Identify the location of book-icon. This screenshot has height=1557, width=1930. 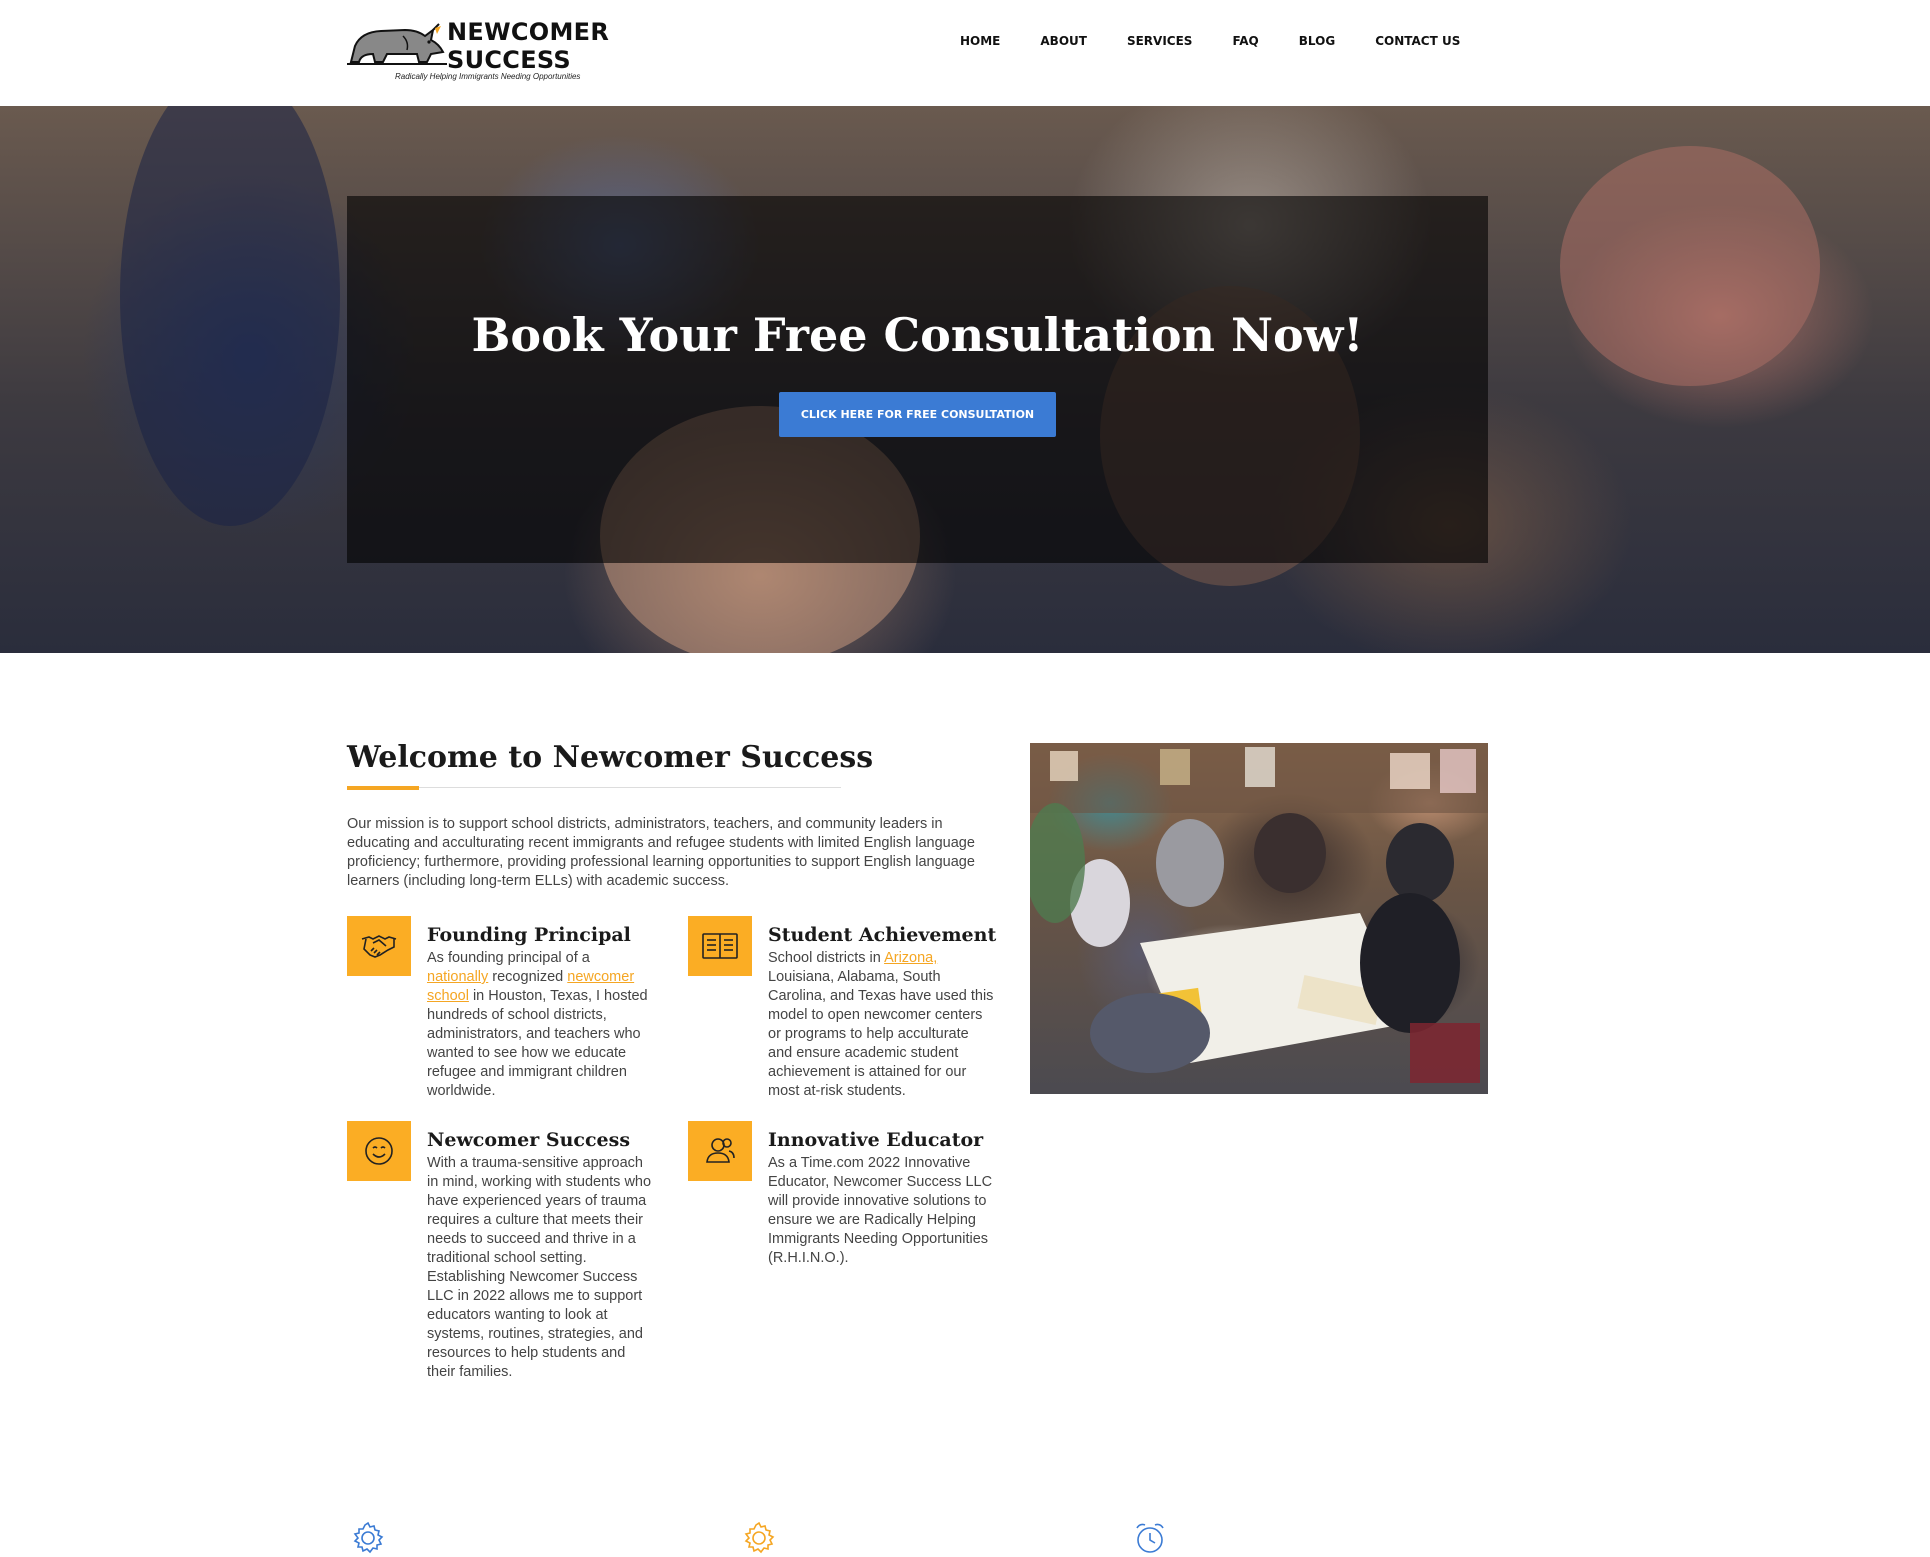
(720, 946).